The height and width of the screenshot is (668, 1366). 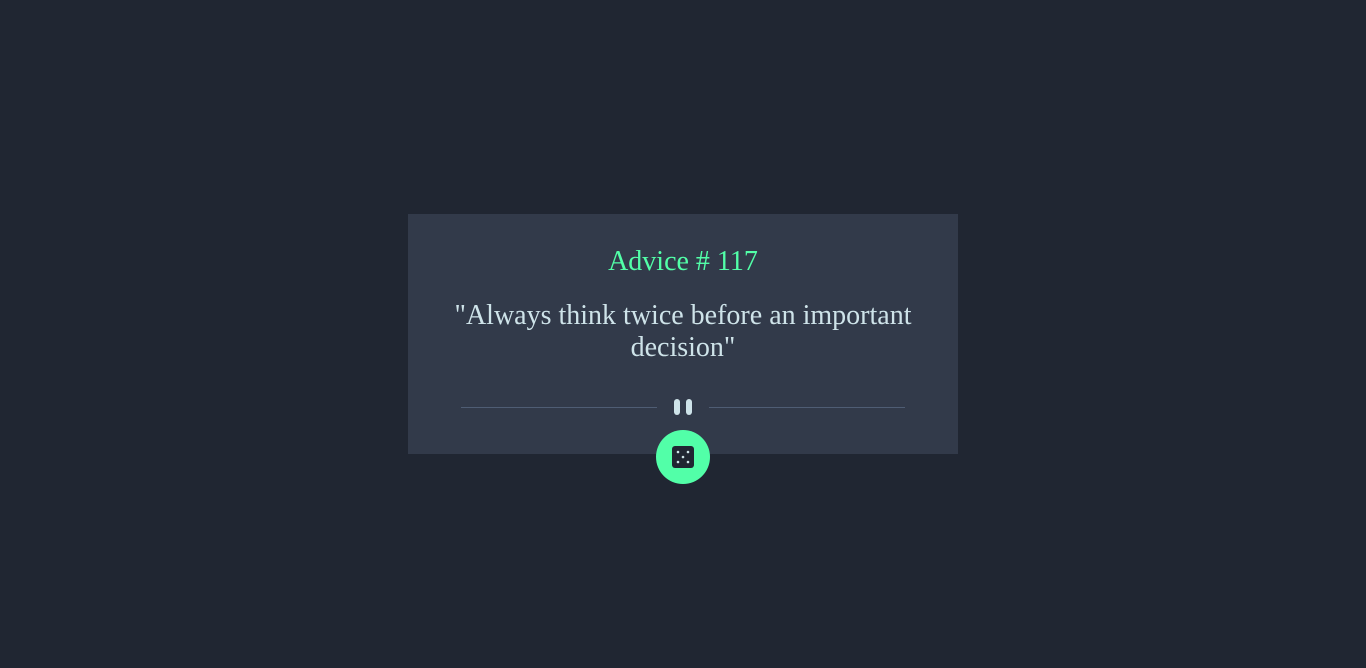 I want to click on pattern-divider, so click(x=683, y=407).